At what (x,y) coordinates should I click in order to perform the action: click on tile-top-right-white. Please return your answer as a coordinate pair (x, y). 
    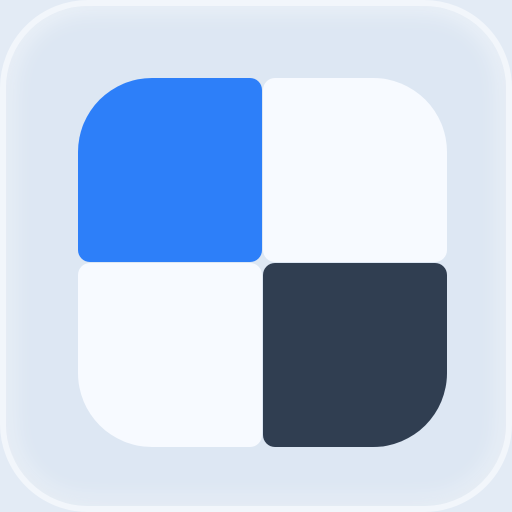
    Looking at the image, I should click on (355, 170).